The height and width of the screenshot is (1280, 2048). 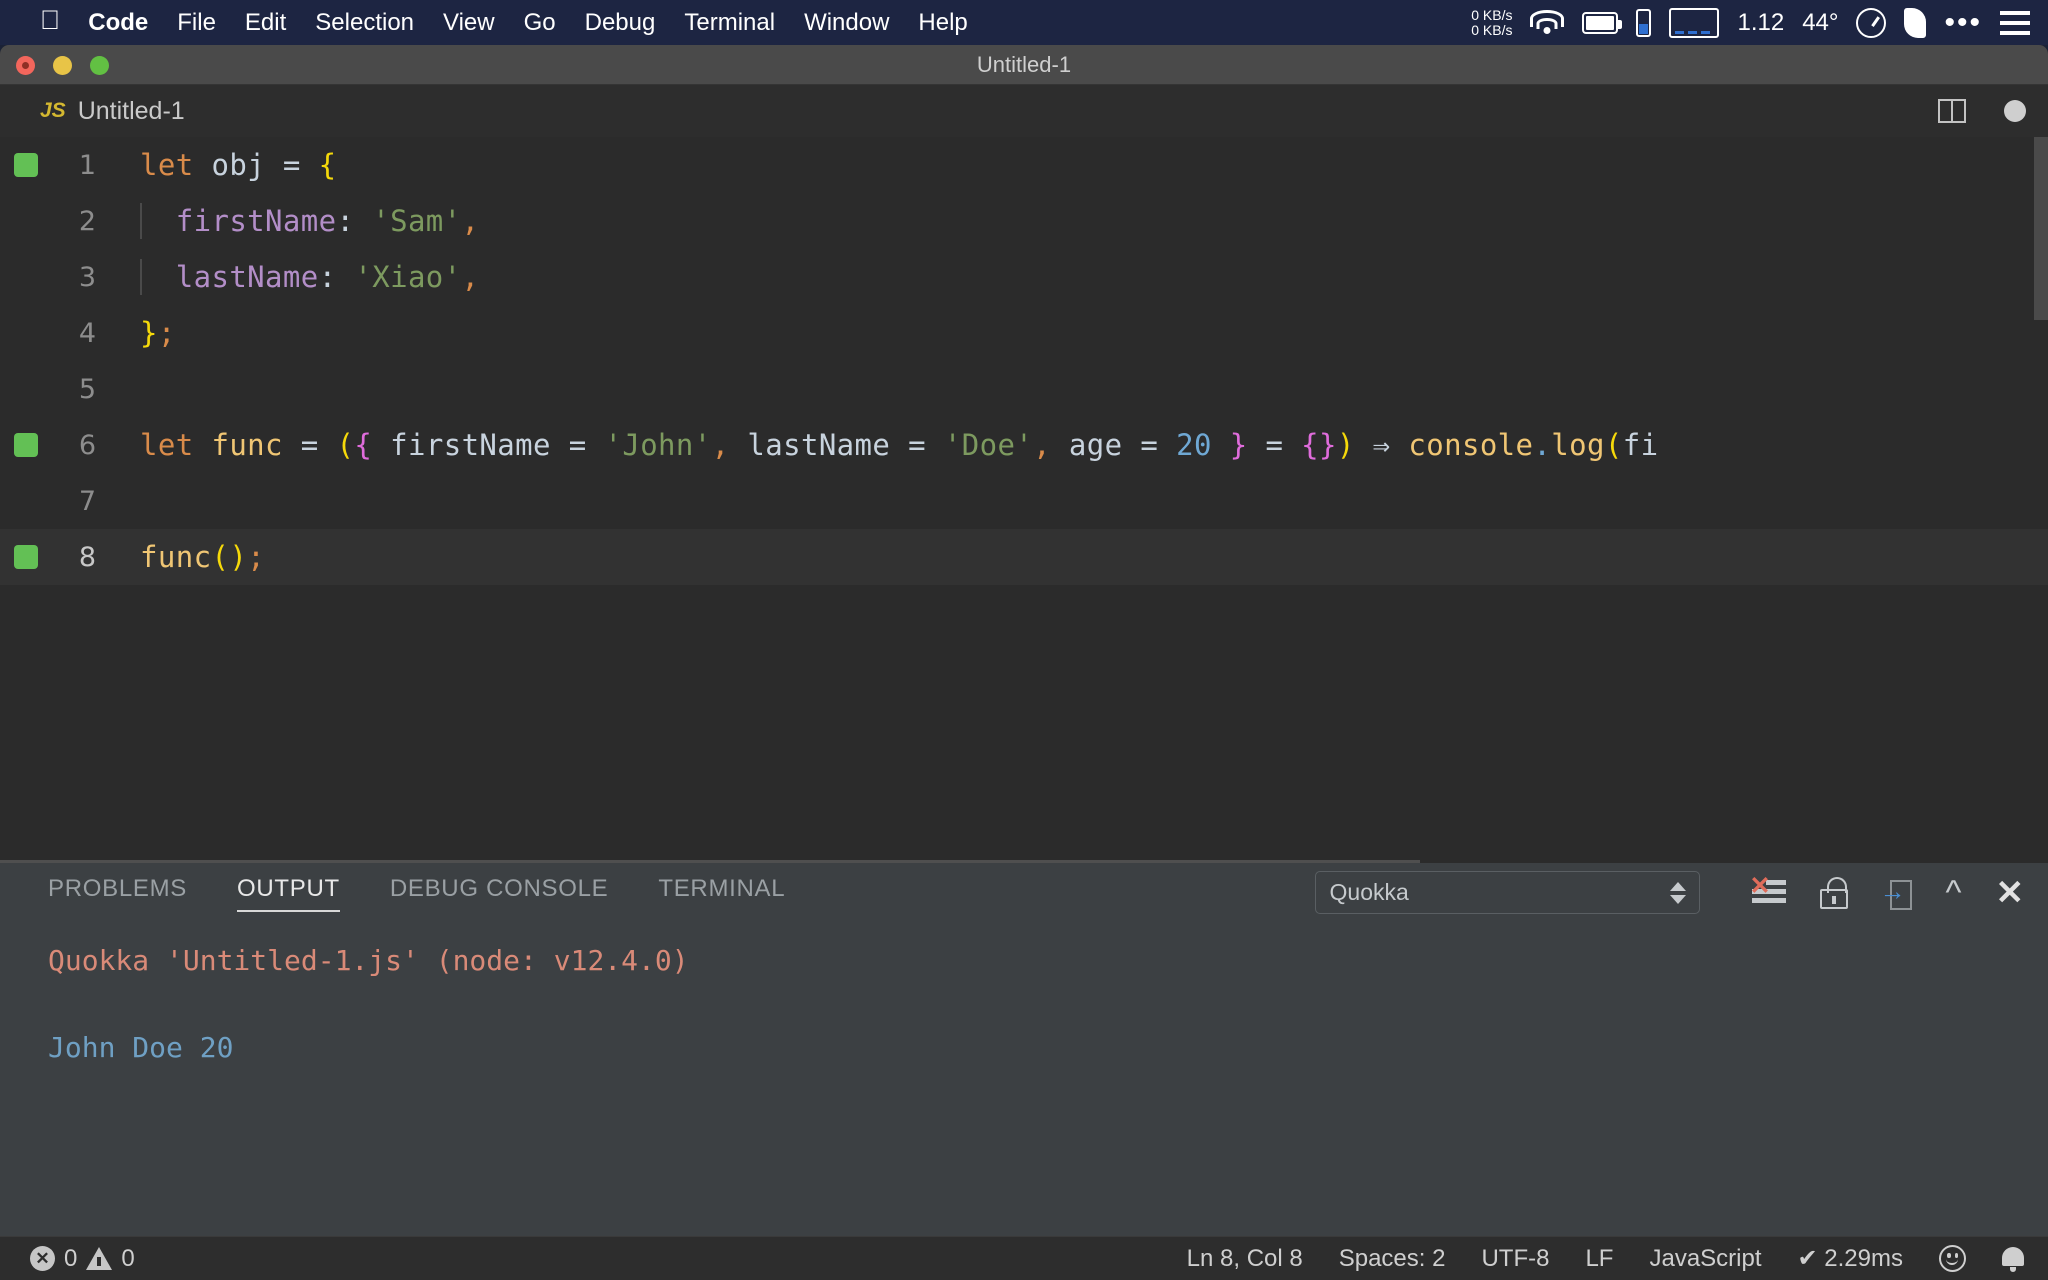 What do you see at coordinates (1381, 445) in the screenshot?
I see `code-token: ⇒` at bounding box center [1381, 445].